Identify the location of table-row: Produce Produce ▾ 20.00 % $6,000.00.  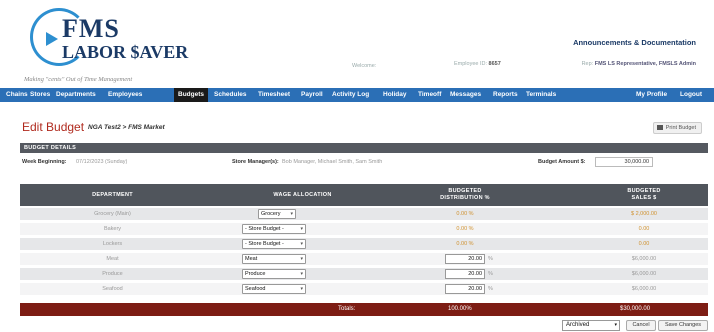
(364, 274).